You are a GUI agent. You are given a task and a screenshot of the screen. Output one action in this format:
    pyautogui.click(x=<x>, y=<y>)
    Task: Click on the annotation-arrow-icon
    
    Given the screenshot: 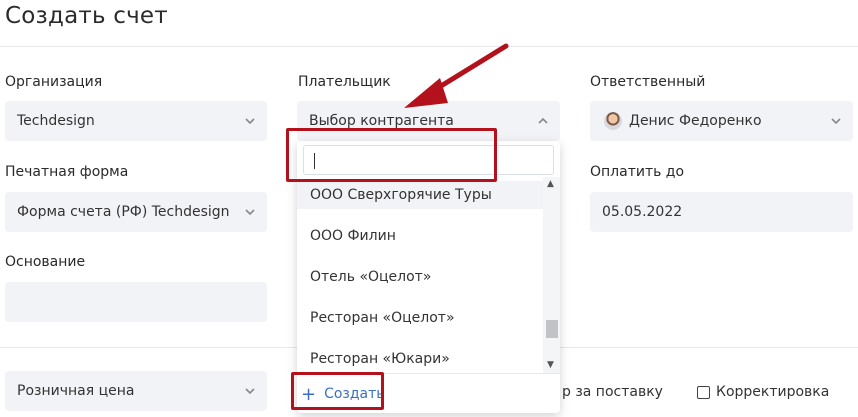 What is the action you would take?
    pyautogui.click(x=456, y=75)
    